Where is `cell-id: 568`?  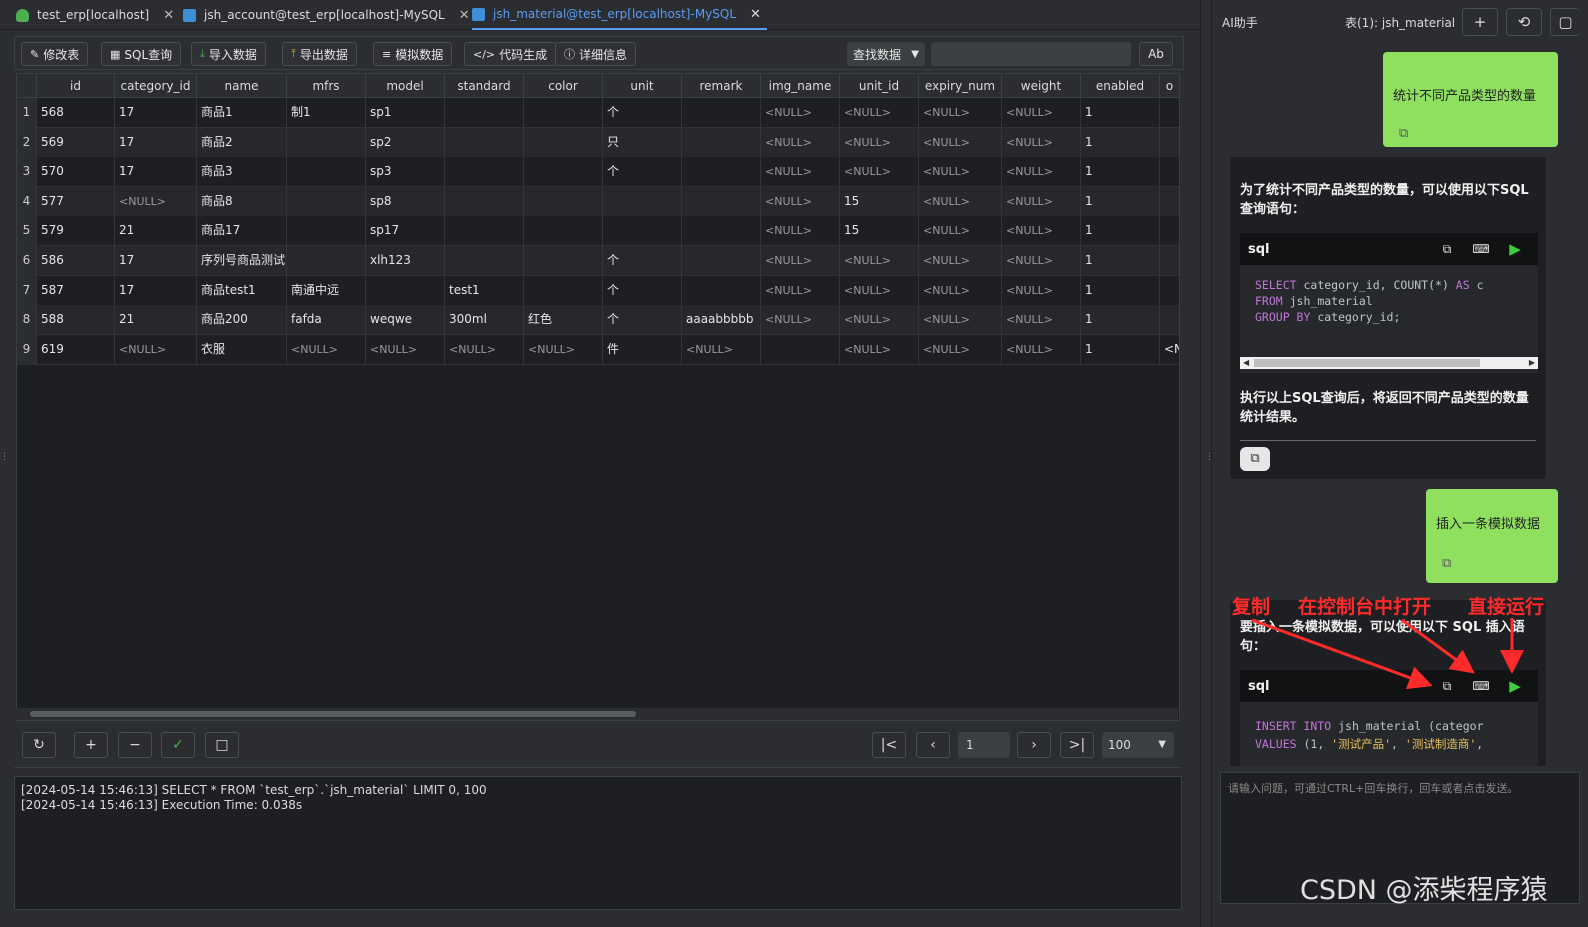
cell-id: 568 is located at coordinates (76, 113).